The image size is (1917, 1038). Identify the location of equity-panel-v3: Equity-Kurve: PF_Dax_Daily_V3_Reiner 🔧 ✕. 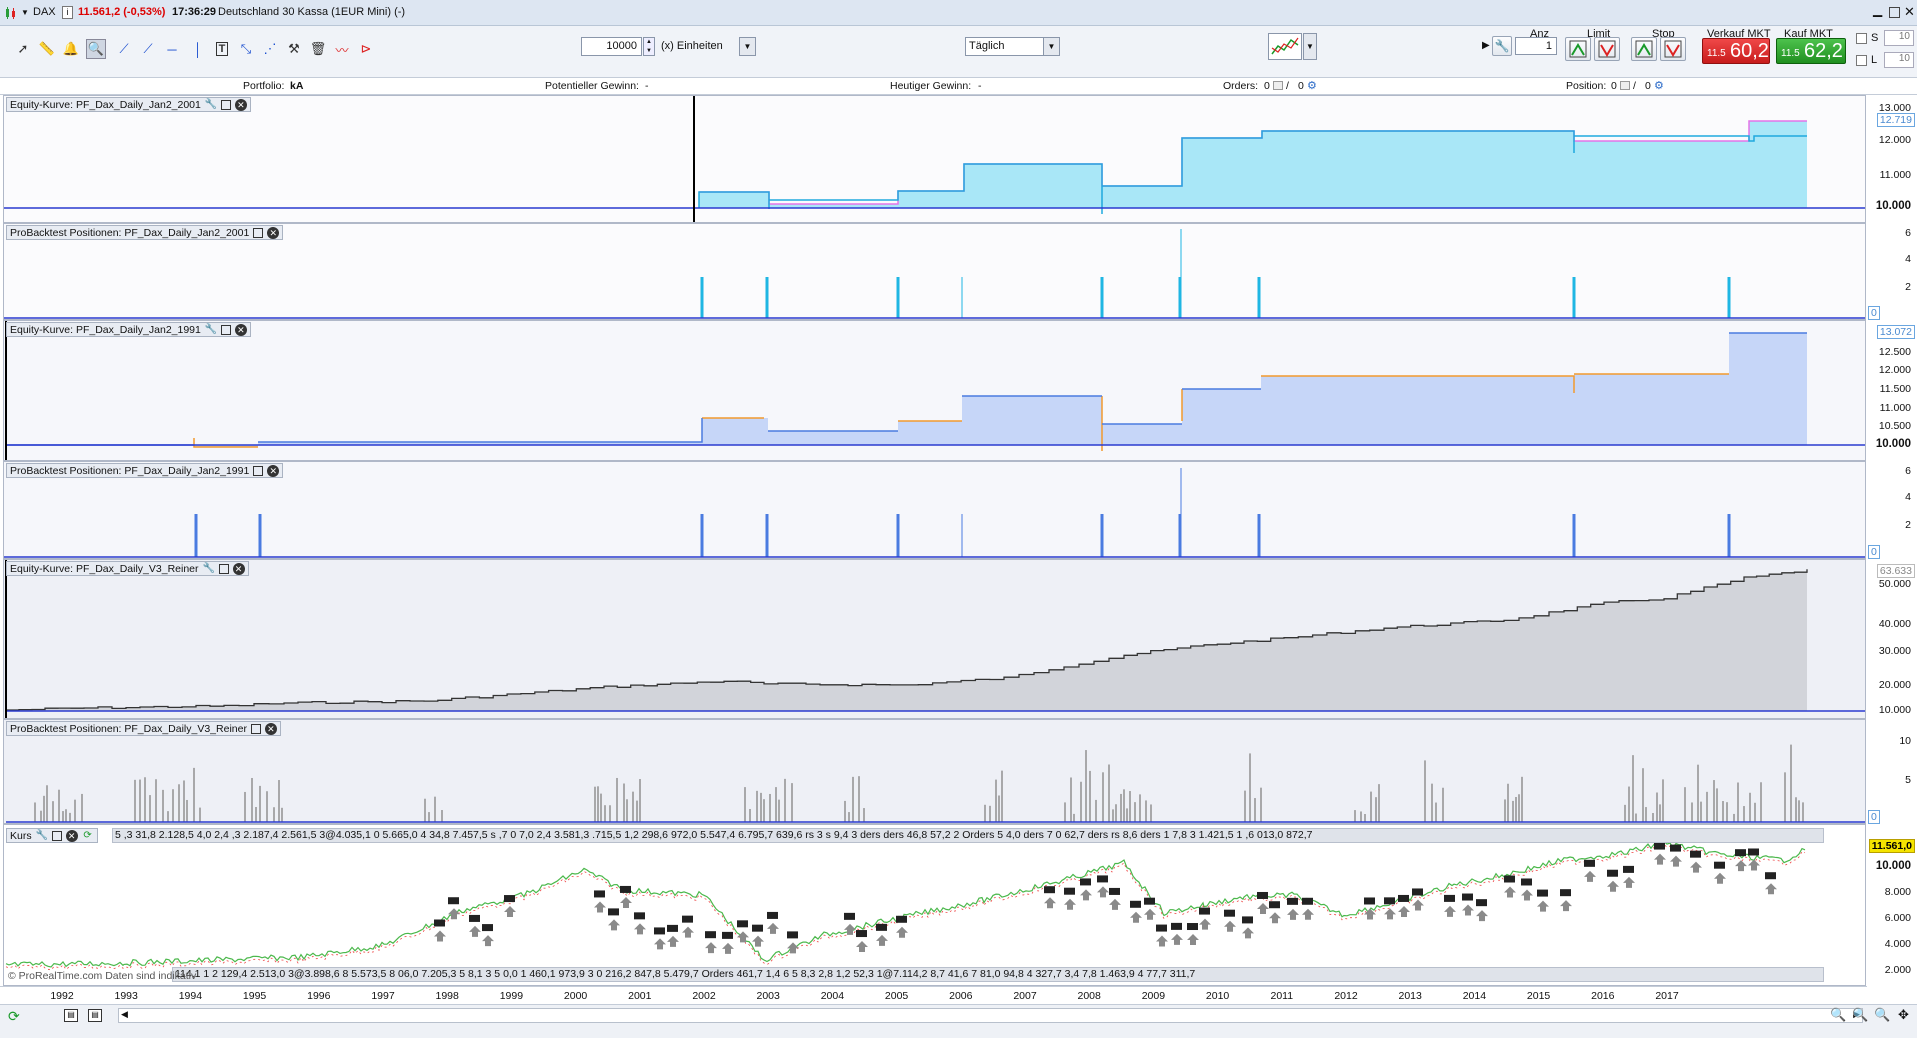
(934, 639).